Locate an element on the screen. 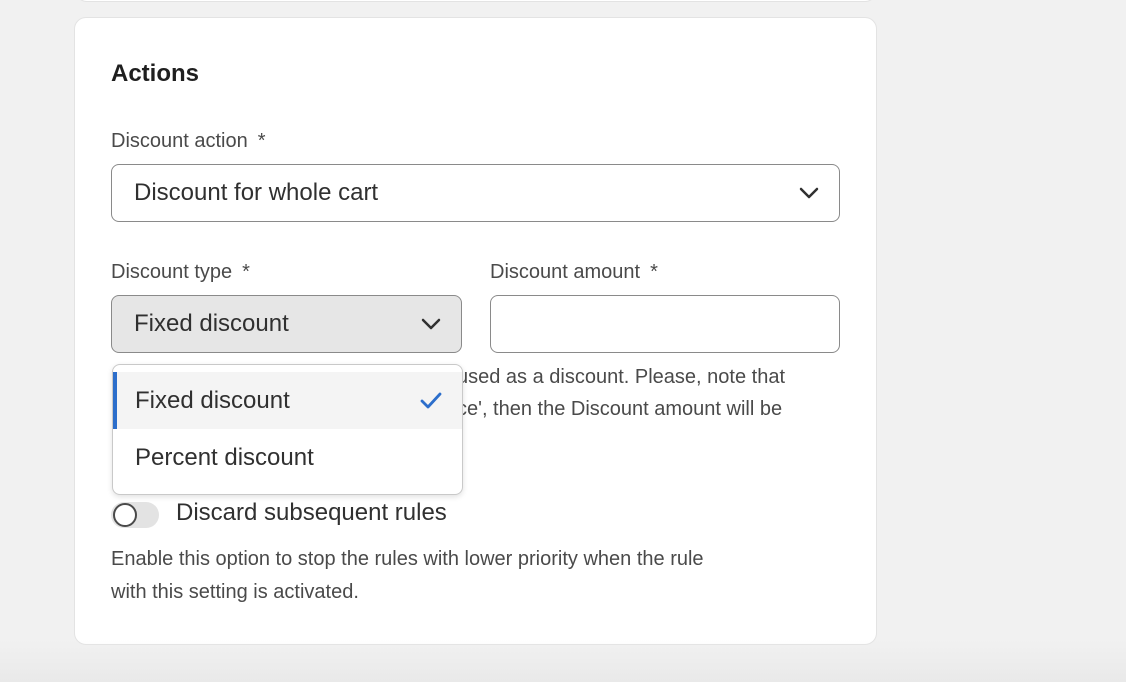 This screenshot has height=682, width=1126. discount-type-select: Fixed discount is located at coordinates (286, 324).